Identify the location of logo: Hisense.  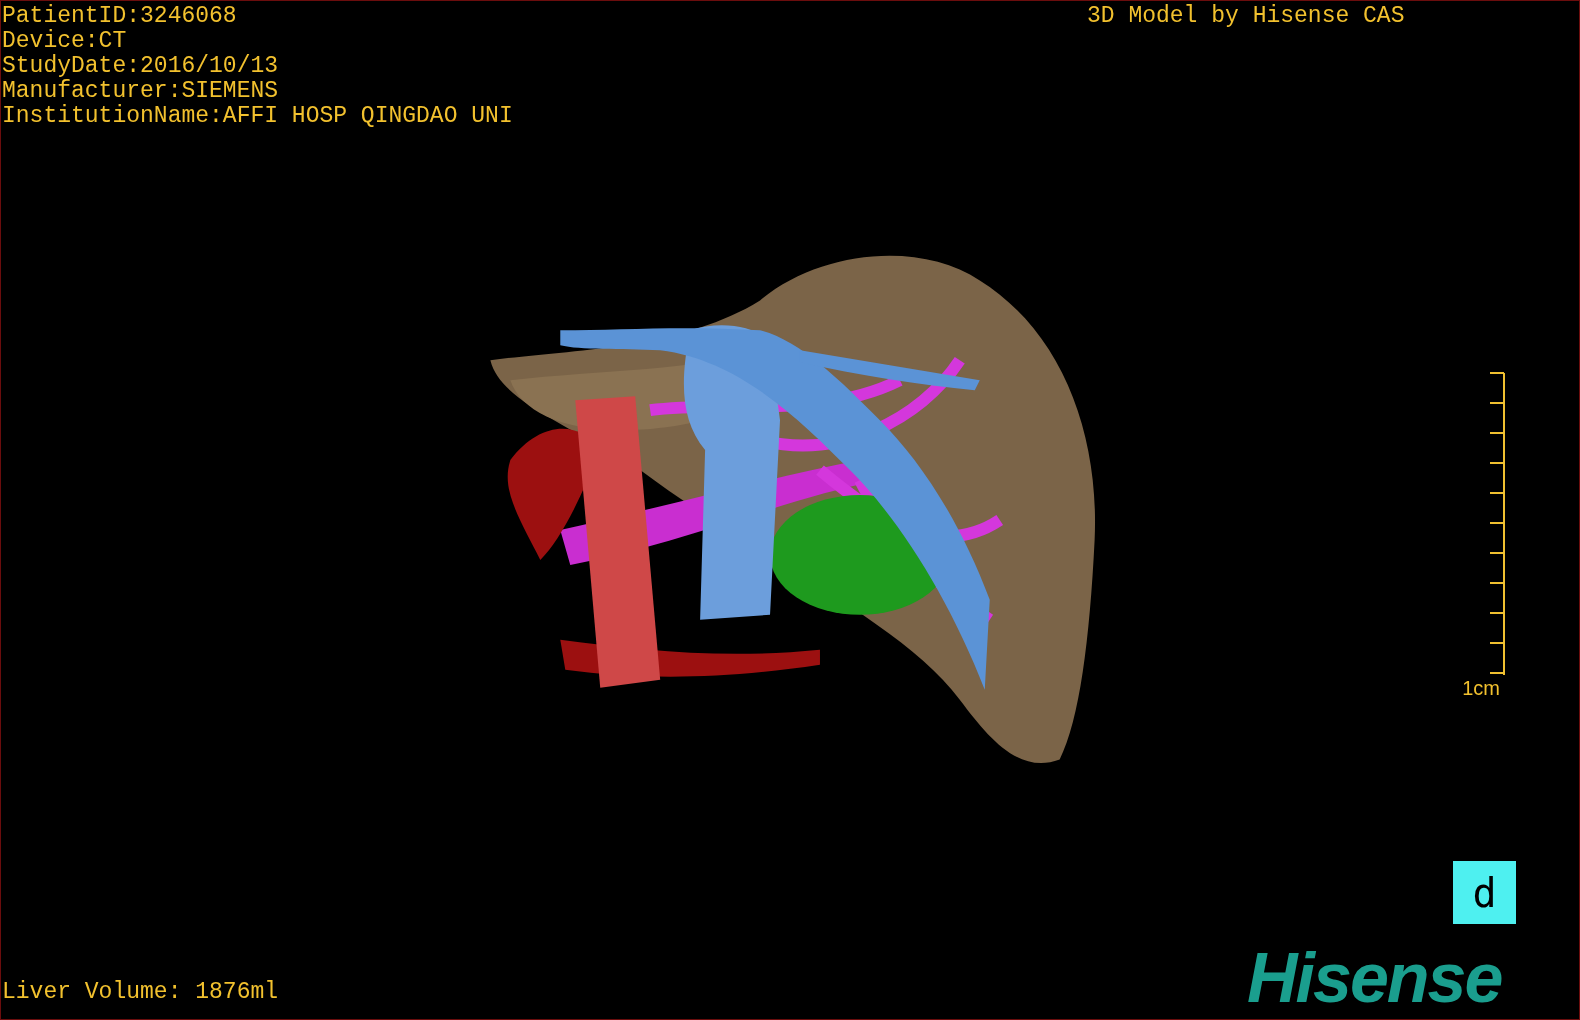
(1374, 978).